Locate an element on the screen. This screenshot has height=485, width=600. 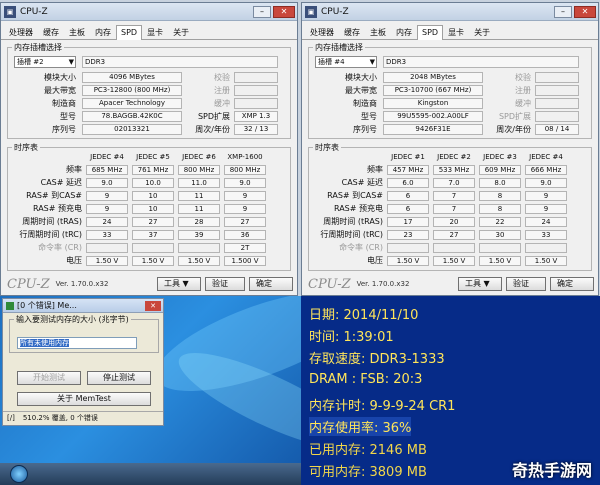
start-button is located at coordinates (19, 474).